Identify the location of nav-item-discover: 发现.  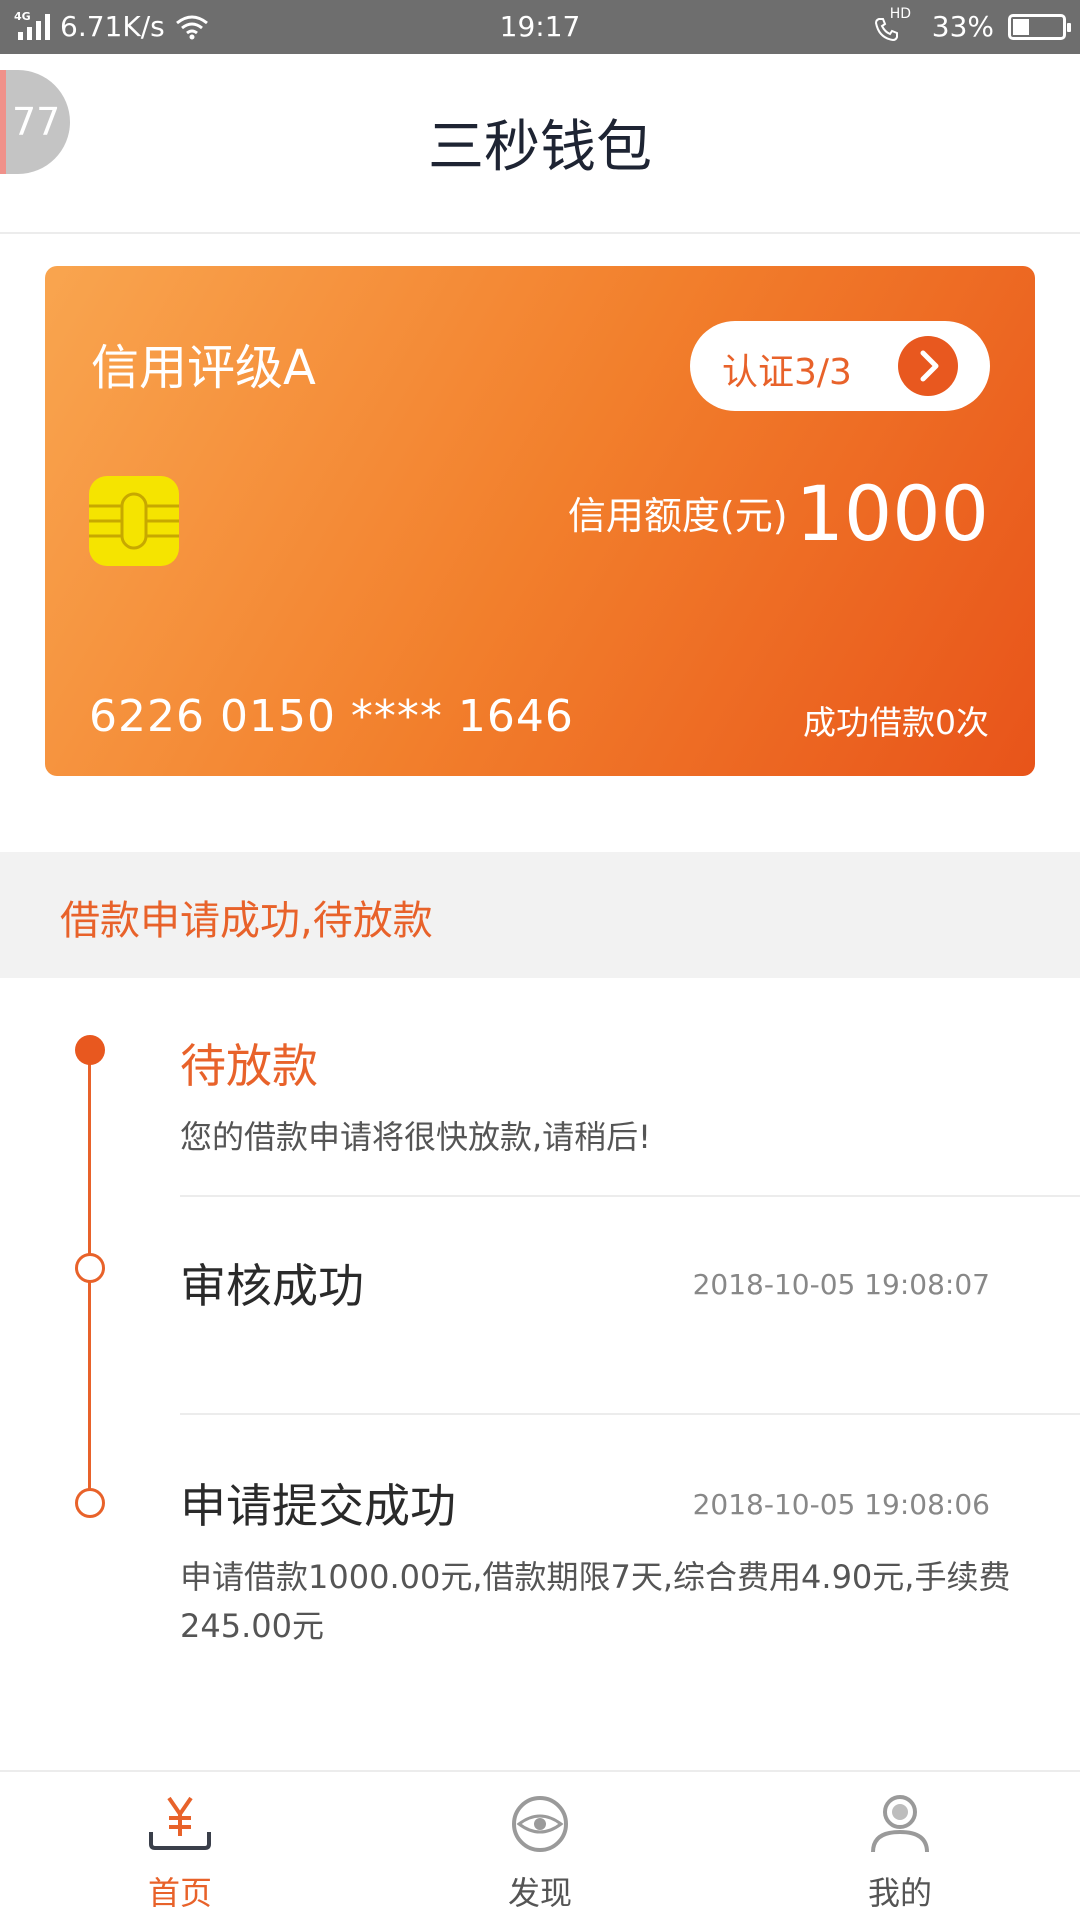
(540, 1846).